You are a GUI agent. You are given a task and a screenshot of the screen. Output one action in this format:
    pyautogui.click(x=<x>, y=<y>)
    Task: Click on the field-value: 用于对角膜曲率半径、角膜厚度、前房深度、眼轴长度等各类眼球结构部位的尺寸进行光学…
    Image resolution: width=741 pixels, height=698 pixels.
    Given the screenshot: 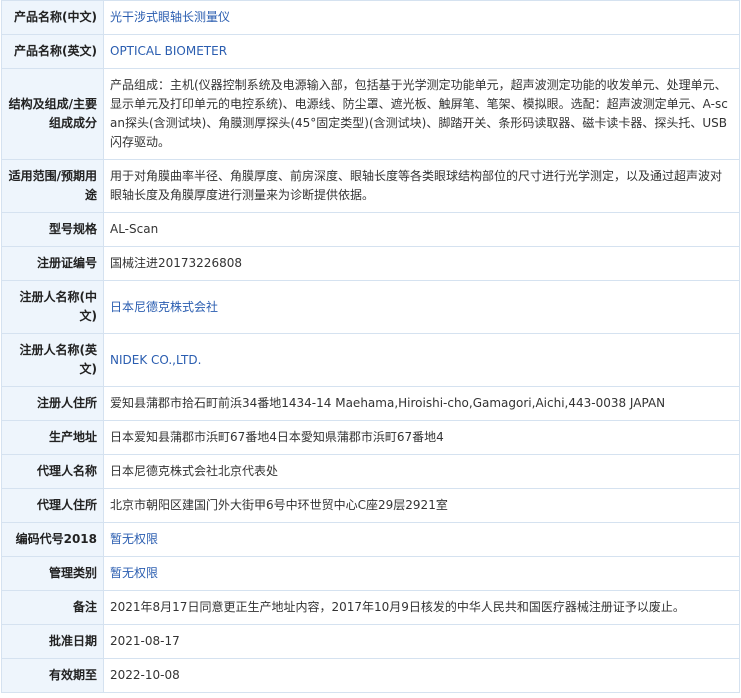 What is the action you would take?
    pyautogui.click(x=421, y=186)
    